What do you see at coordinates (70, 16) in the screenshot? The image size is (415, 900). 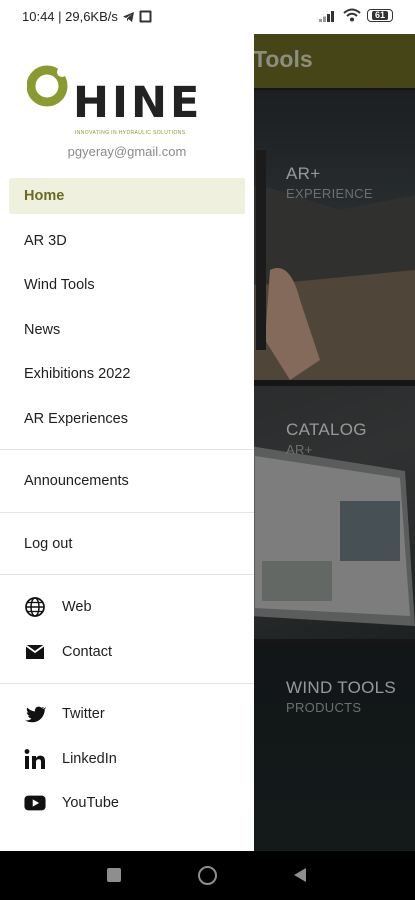 I see `status-time: 10:44 | 29,6KB/s` at bounding box center [70, 16].